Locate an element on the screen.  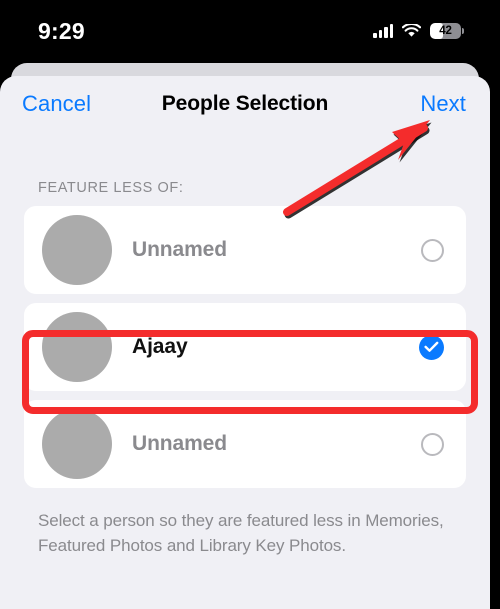
battery-icon: 42 is located at coordinates (447, 31).